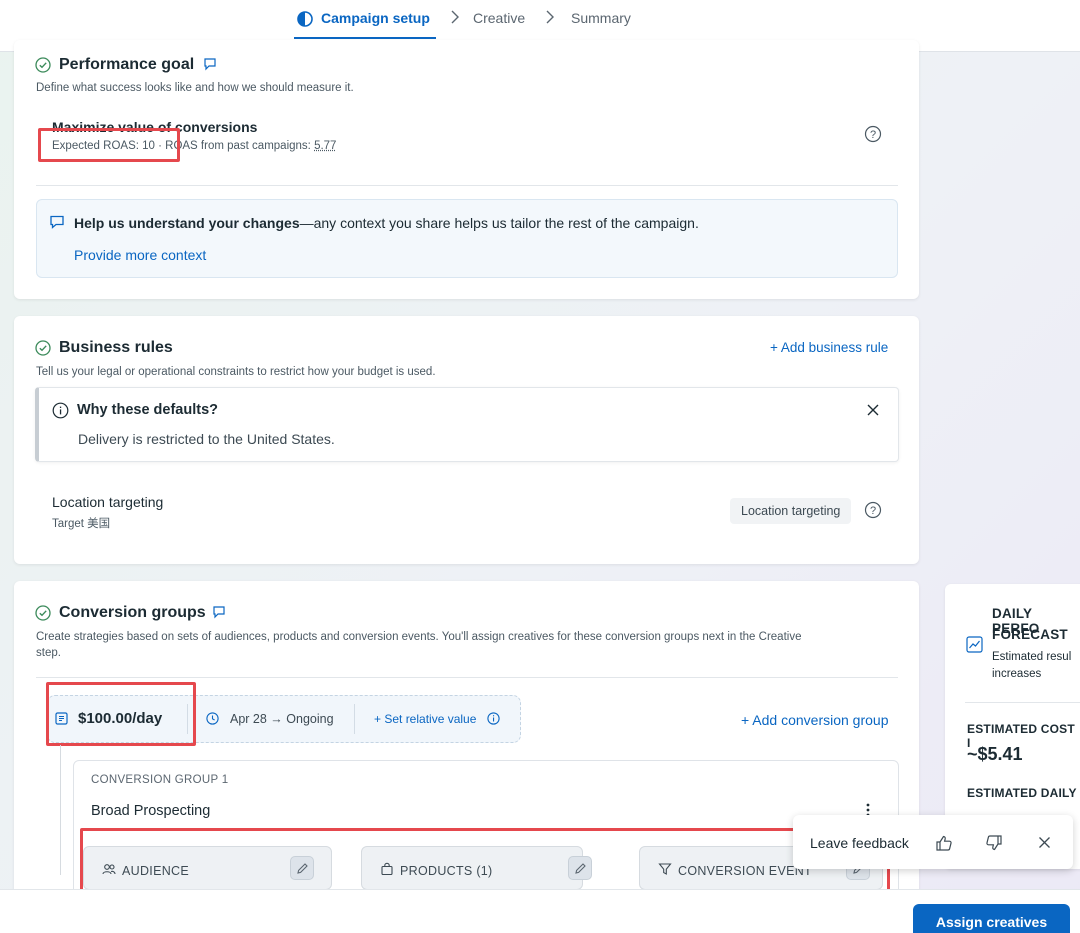 Image resolution: width=1080 pixels, height=933 pixels. Describe the element at coordinates (467, 424) in the screenshot. I see `defaults-info-panel` at that location.